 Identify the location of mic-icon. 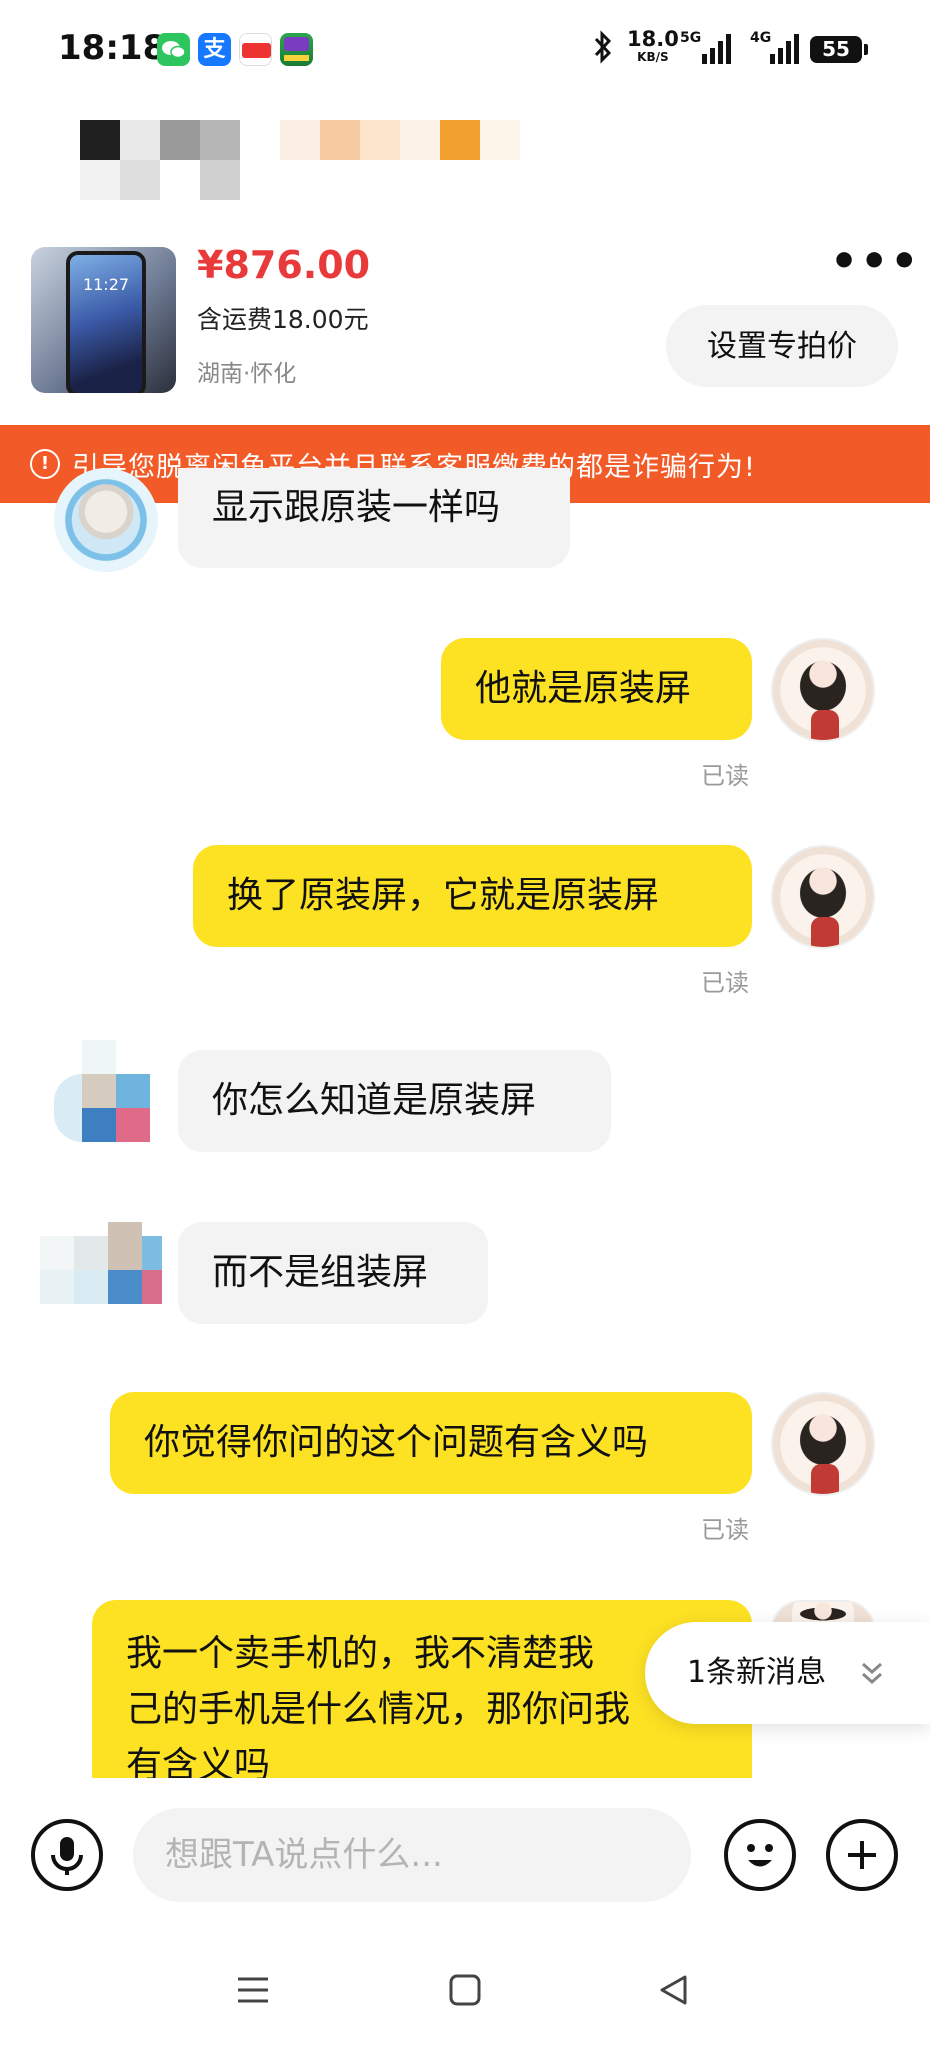
(67, 1855).